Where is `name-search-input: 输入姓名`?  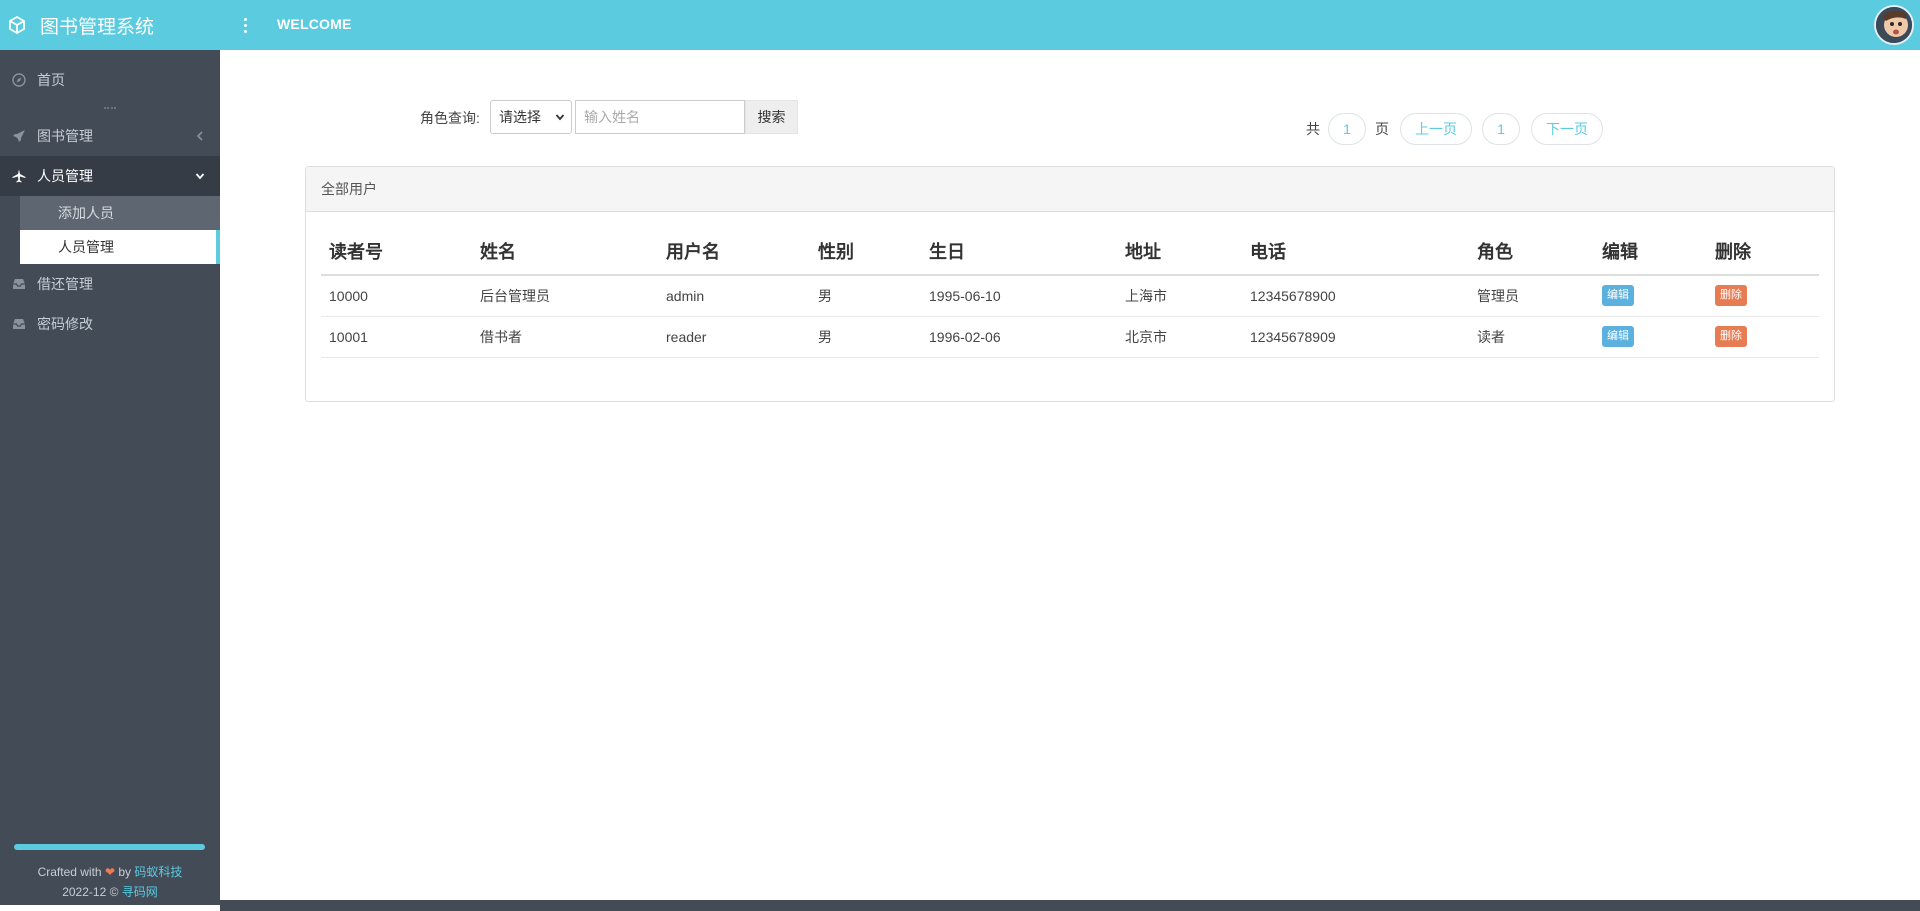 name-search-input: 输入姓名 is located at coordinates (660, 117).